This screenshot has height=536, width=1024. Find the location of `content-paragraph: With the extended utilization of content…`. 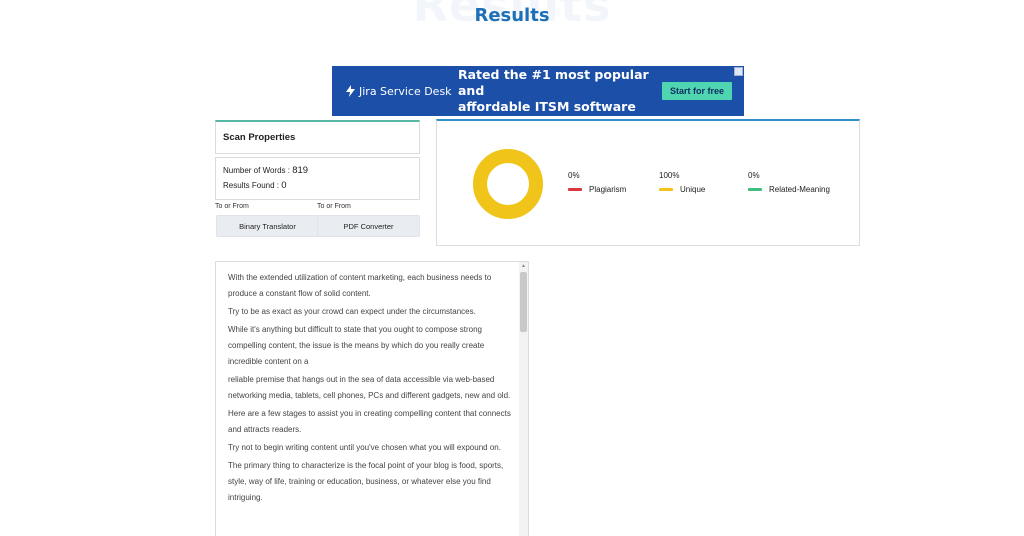

content-paragraph: With the extended utilization of content… is located at coordinates (360, 285).